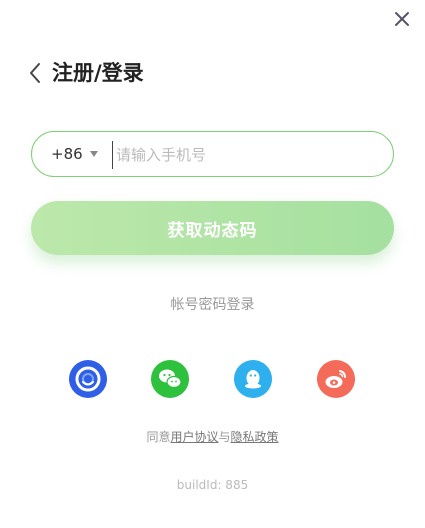 This screenshot has height=528, width=425. I want to click on agreement-prefix: 同意, so click(158, 437).